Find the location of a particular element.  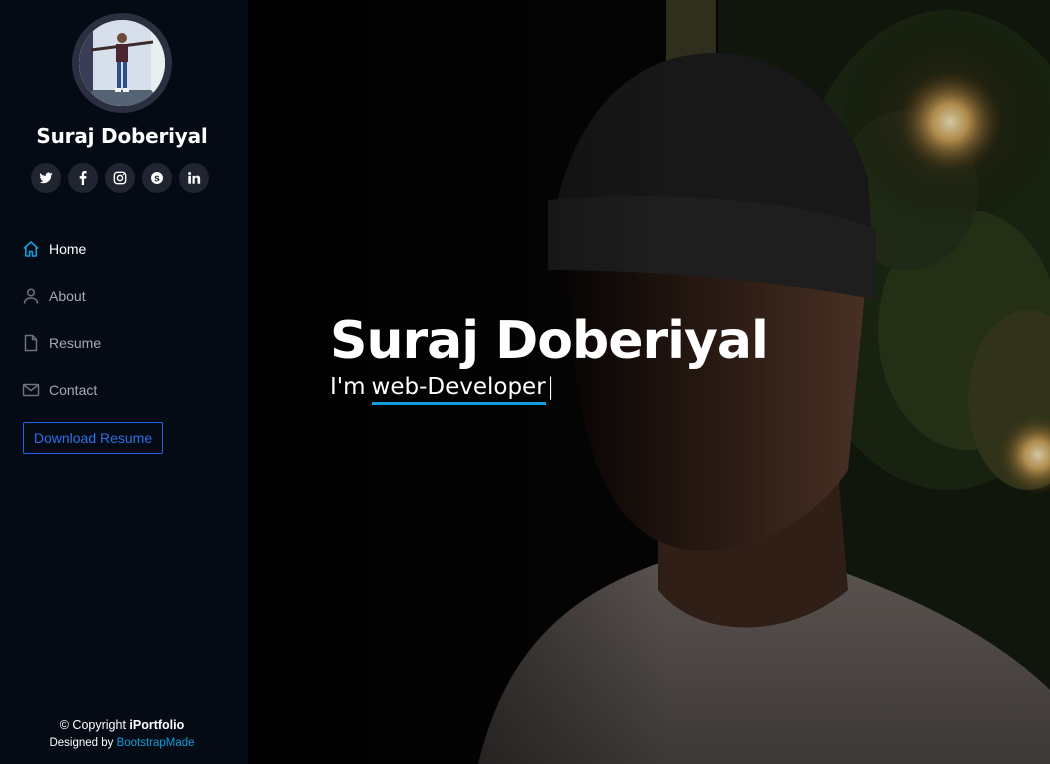

credits: Designed by BootstrapMade is located at coordinates (122, 743).